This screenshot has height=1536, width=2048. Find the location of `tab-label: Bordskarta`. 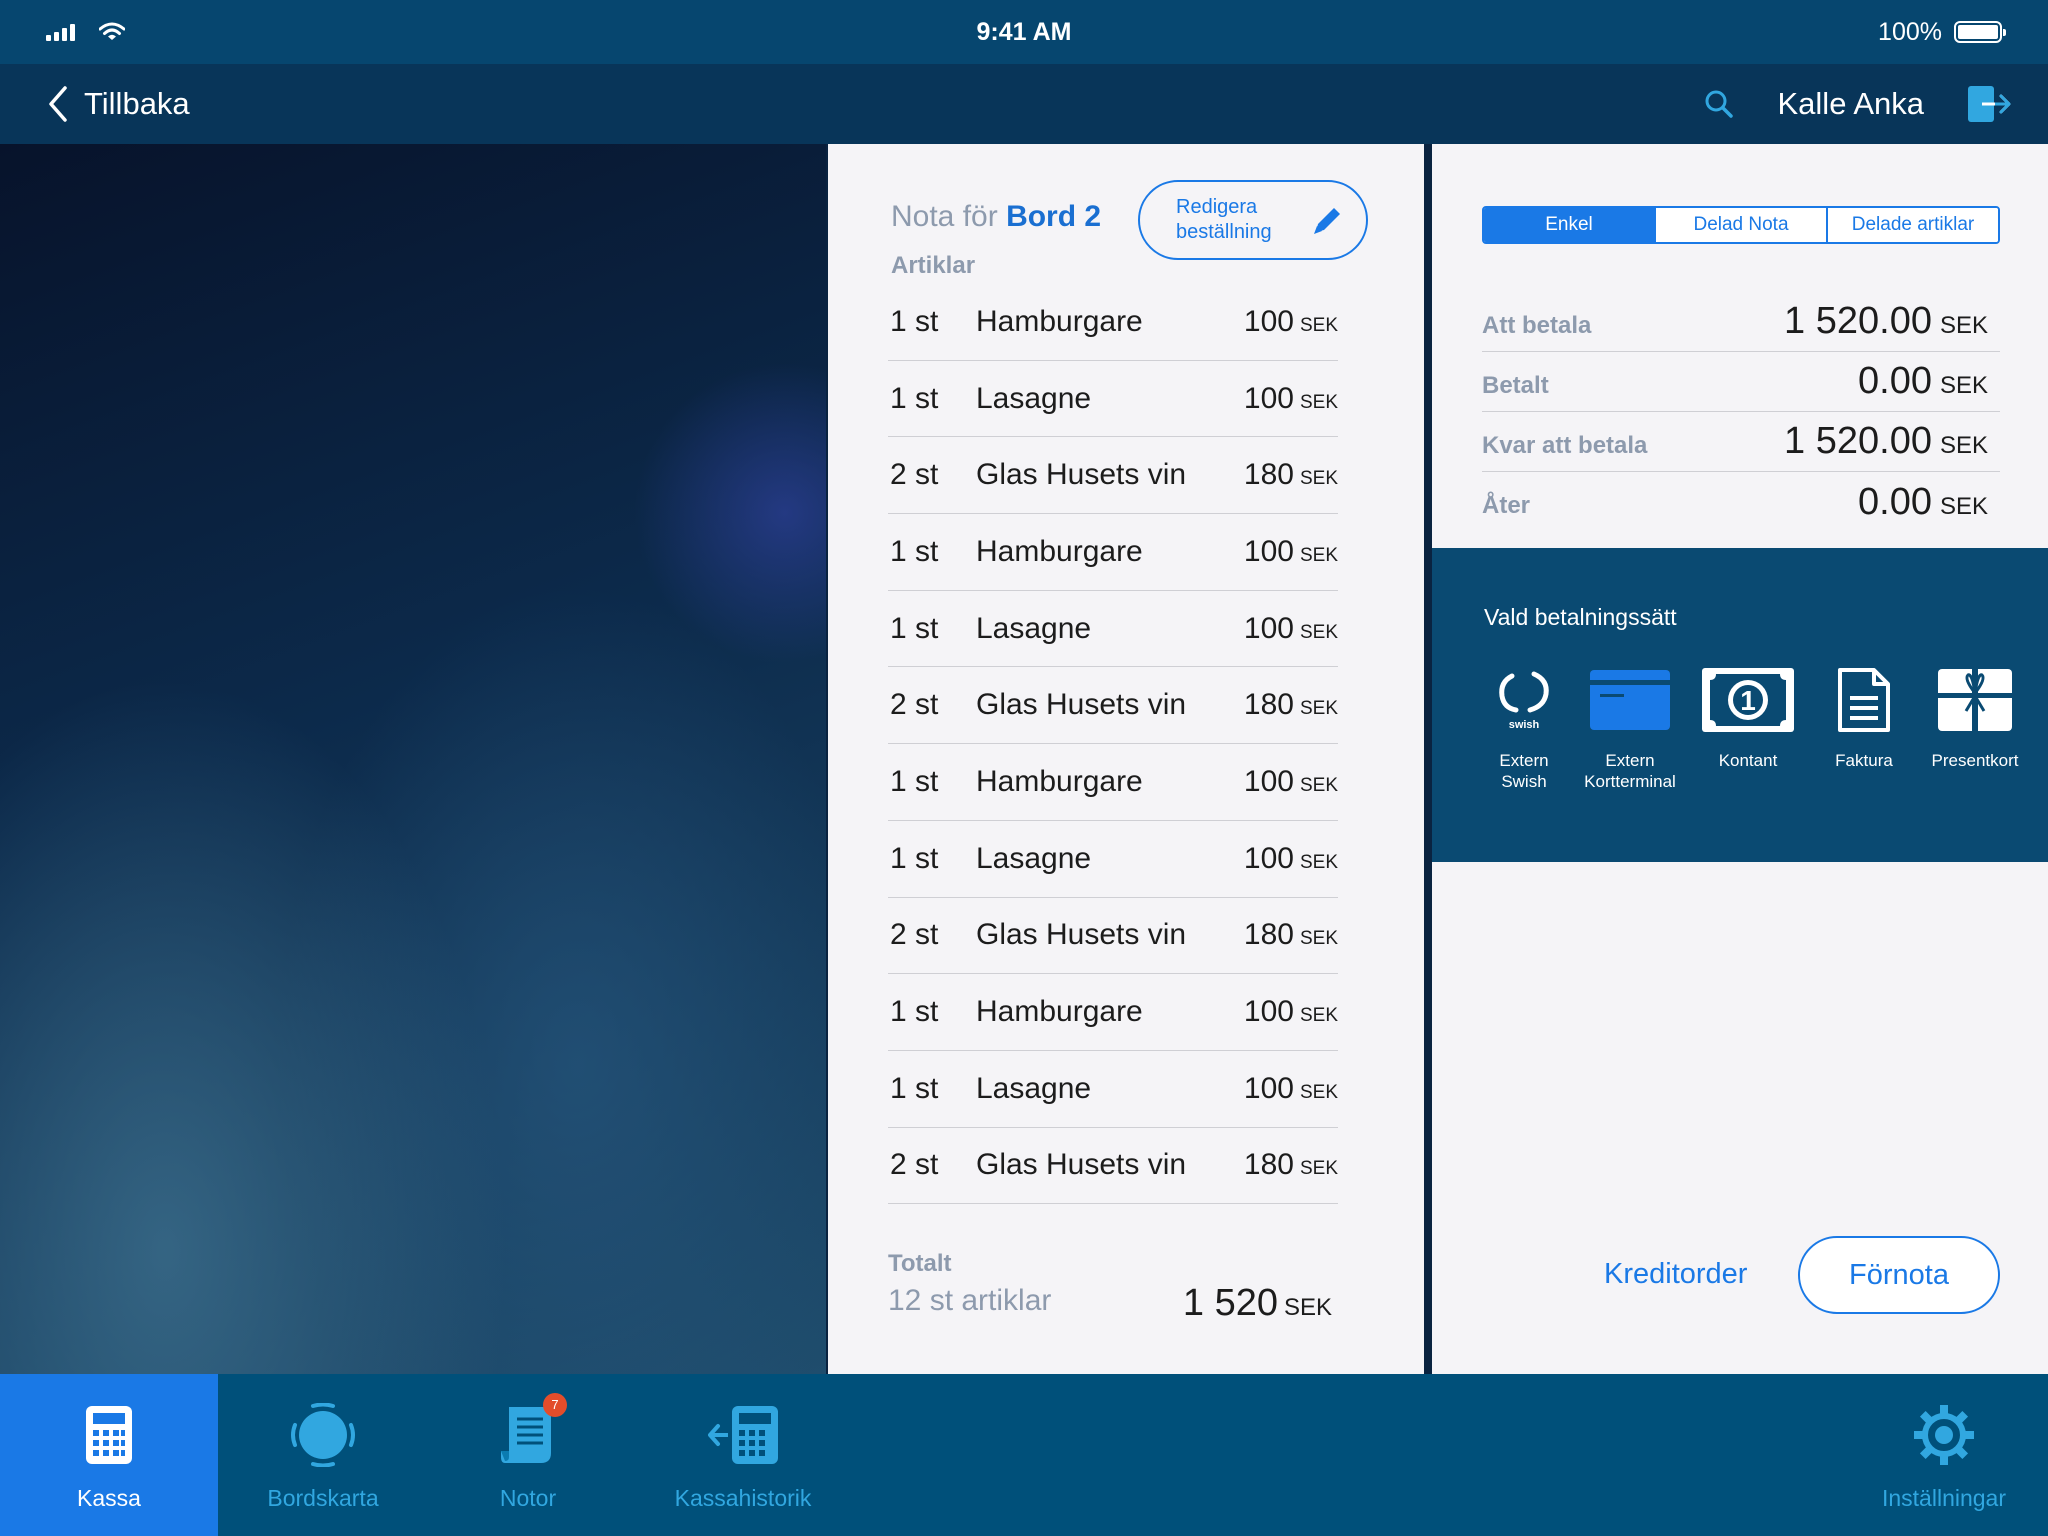

tab-label: Bordskarta is located at coordinates (323, 1497).